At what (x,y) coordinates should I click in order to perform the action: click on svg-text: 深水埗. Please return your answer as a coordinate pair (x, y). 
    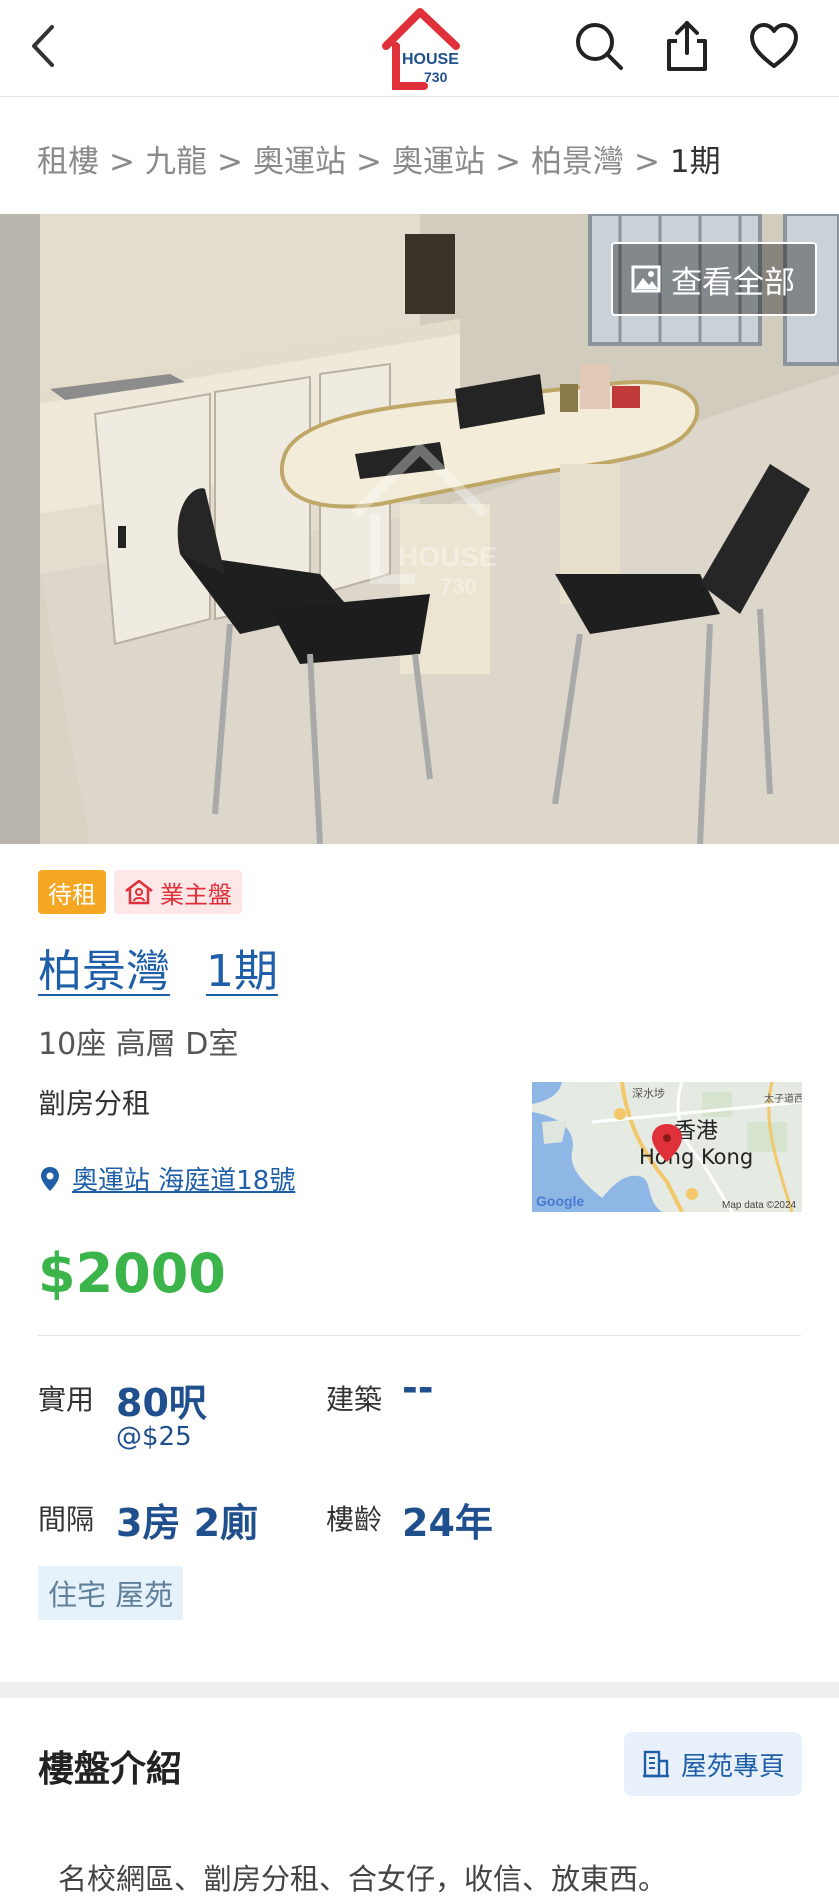
    Looking at the image, I should click on (648, 1093).